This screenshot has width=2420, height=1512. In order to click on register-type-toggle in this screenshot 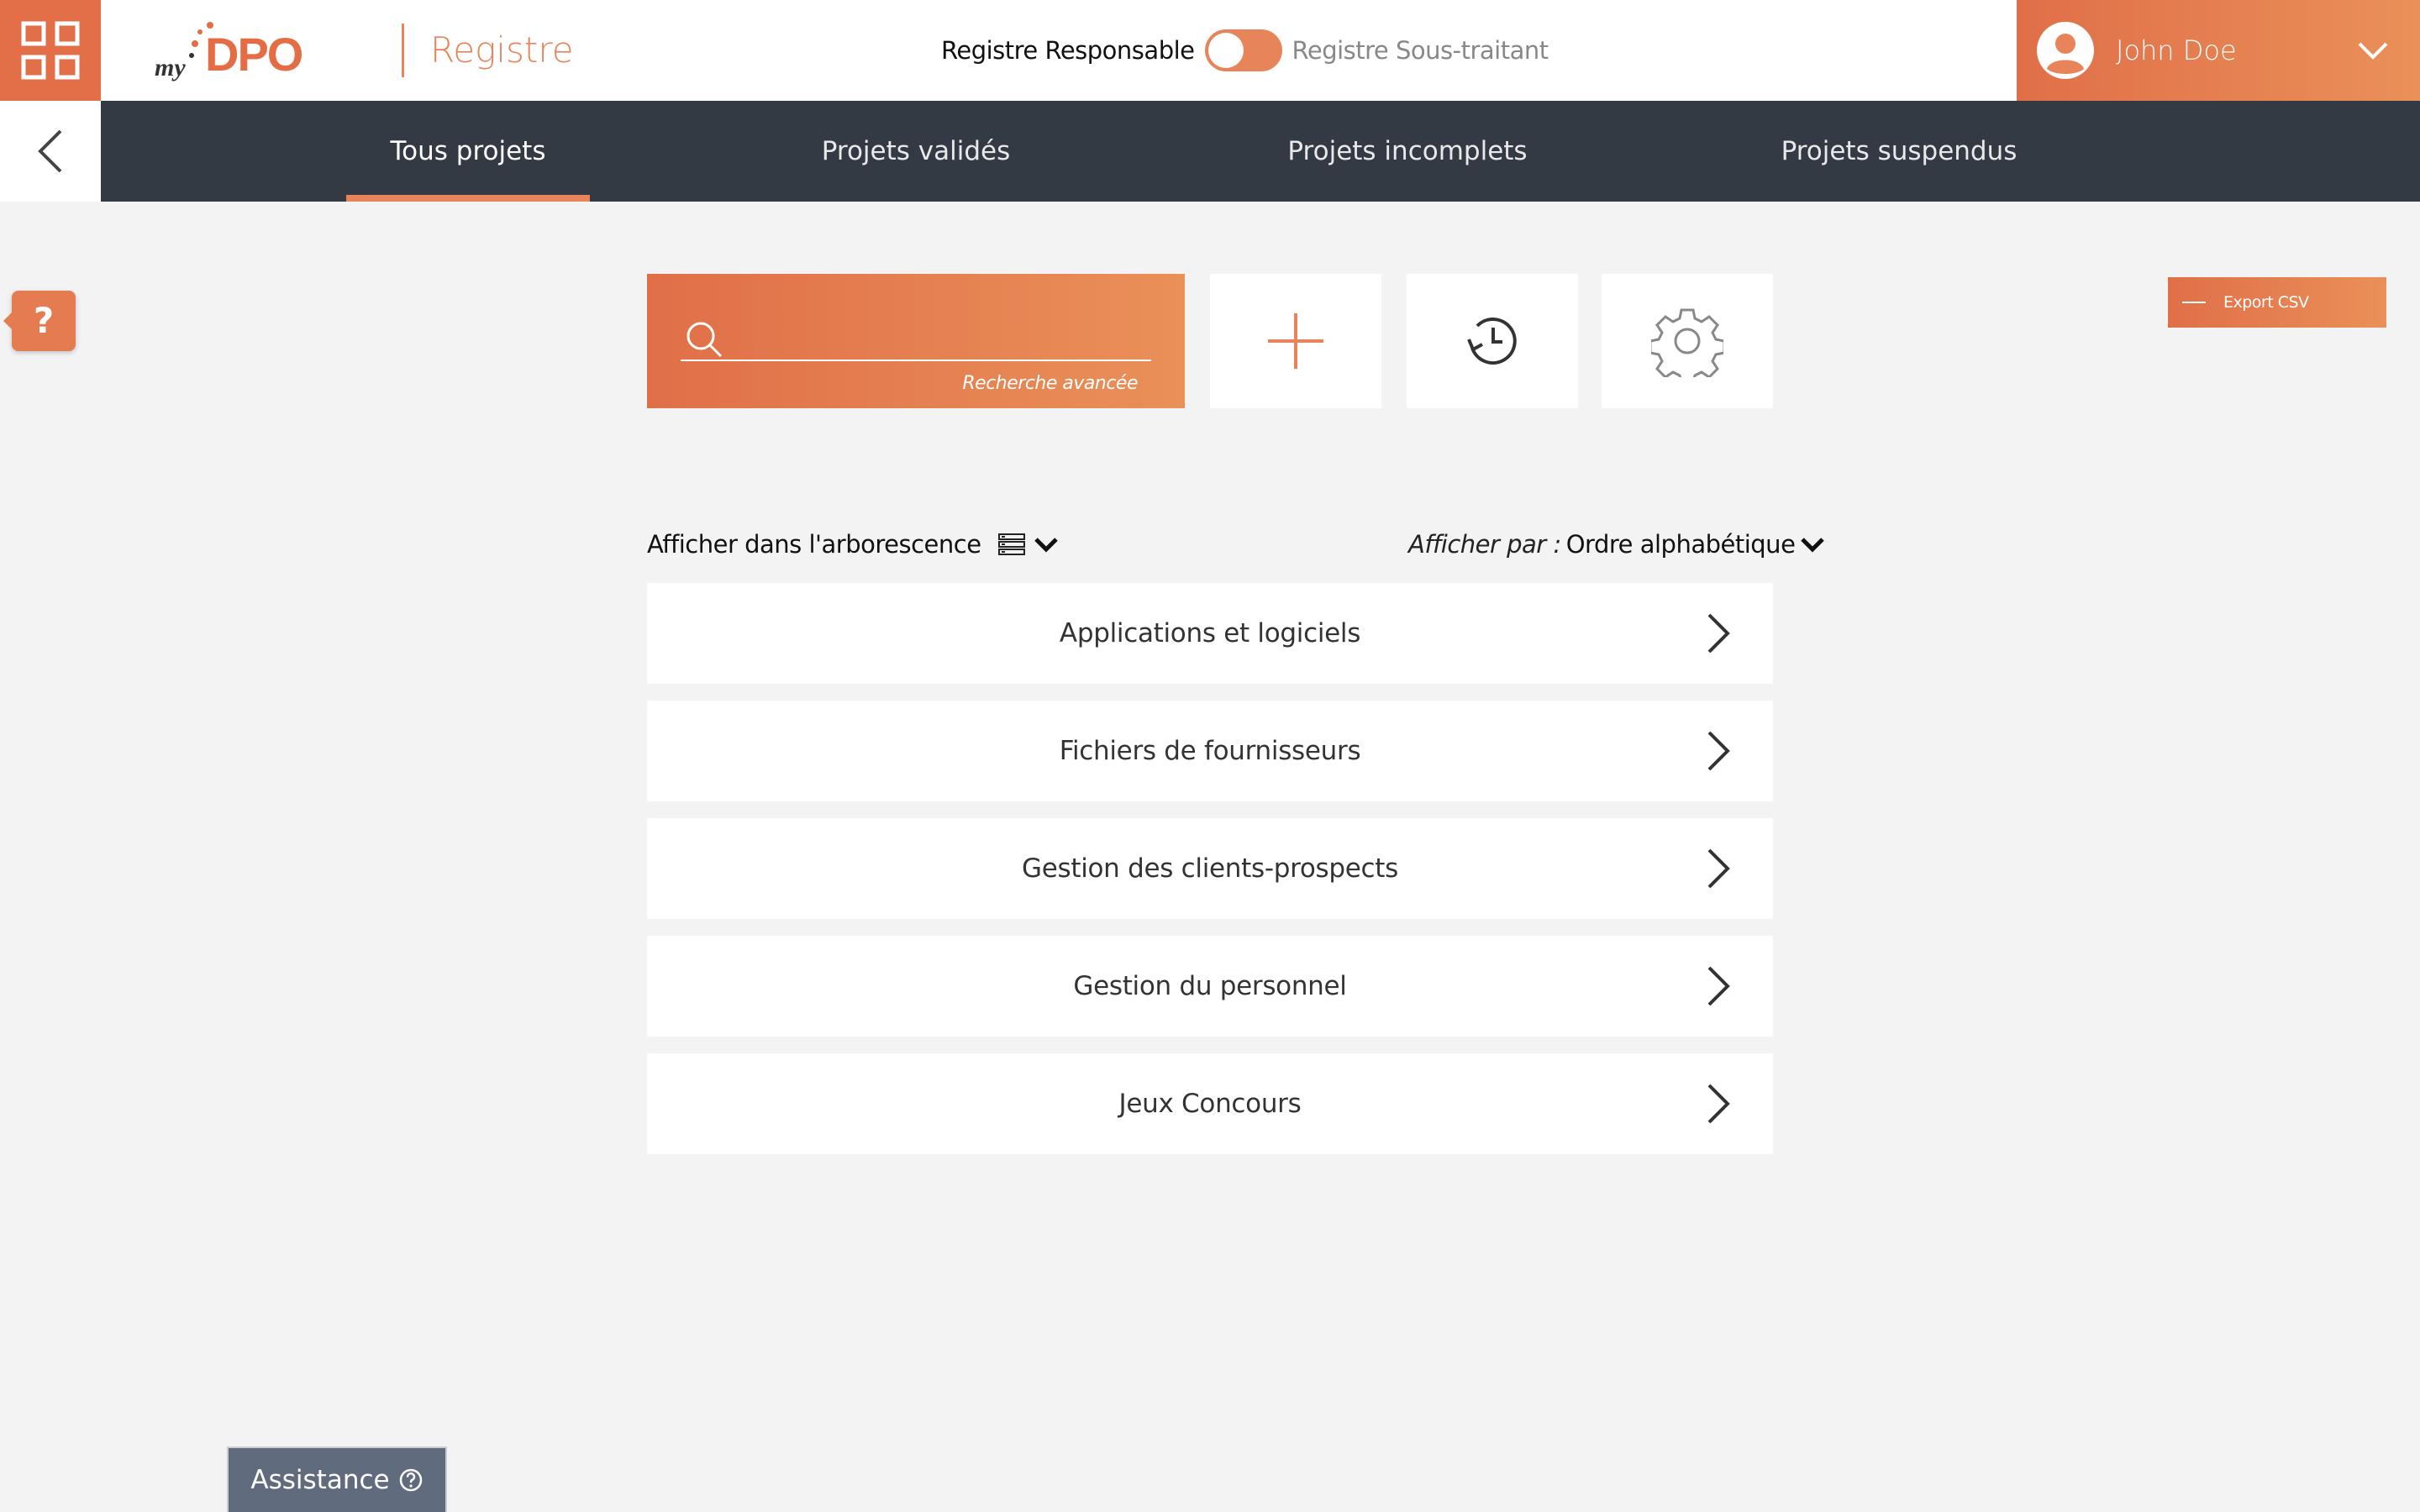, I will do `click(1243, 50)`.